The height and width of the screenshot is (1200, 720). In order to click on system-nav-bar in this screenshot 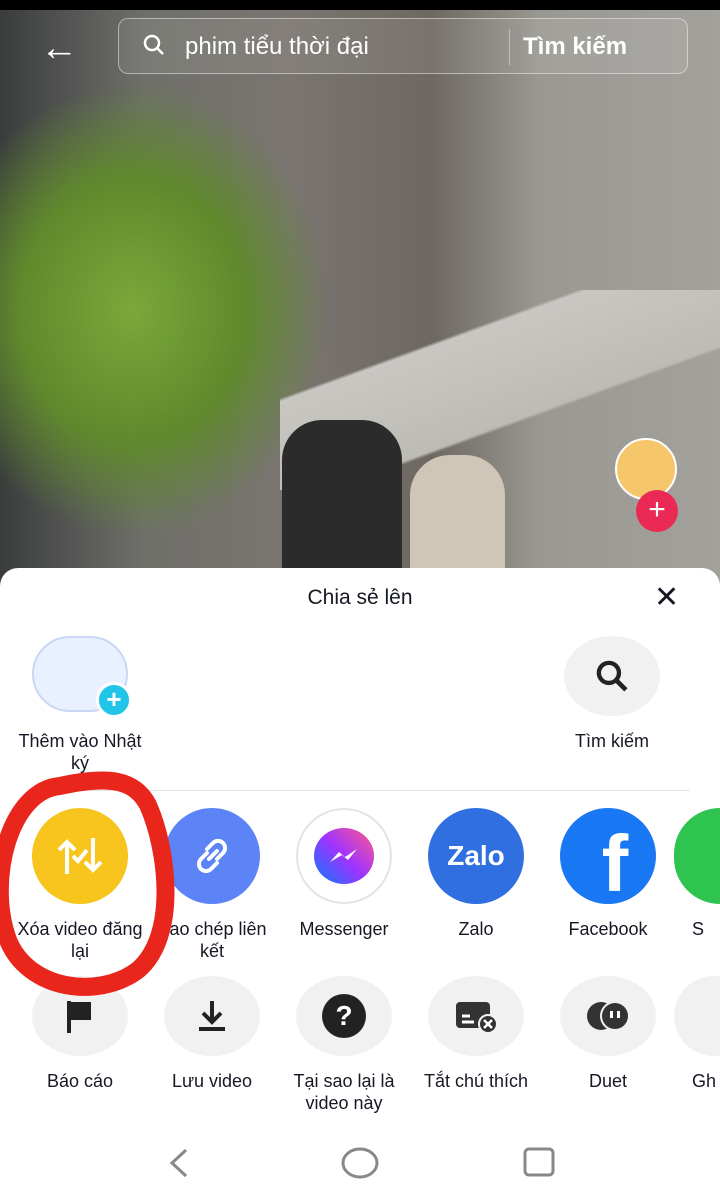, I will do `click(360, 1170)`.